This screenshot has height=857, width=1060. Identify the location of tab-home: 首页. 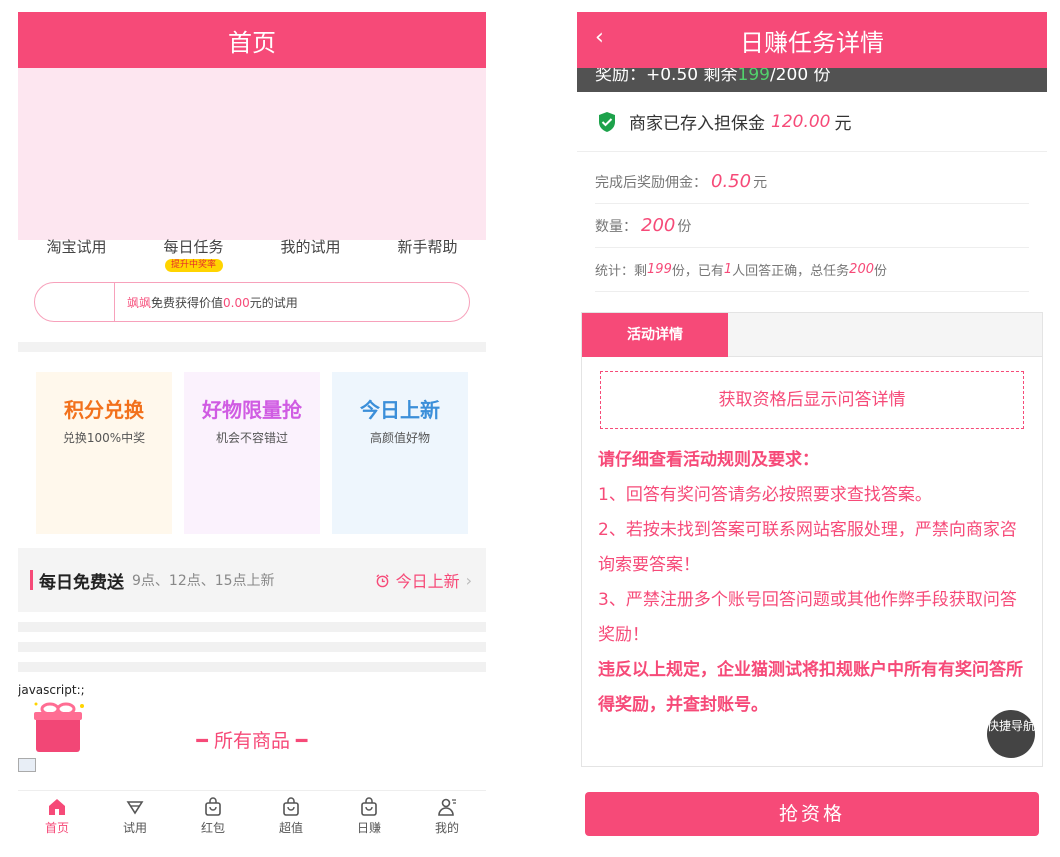
(57, 816).